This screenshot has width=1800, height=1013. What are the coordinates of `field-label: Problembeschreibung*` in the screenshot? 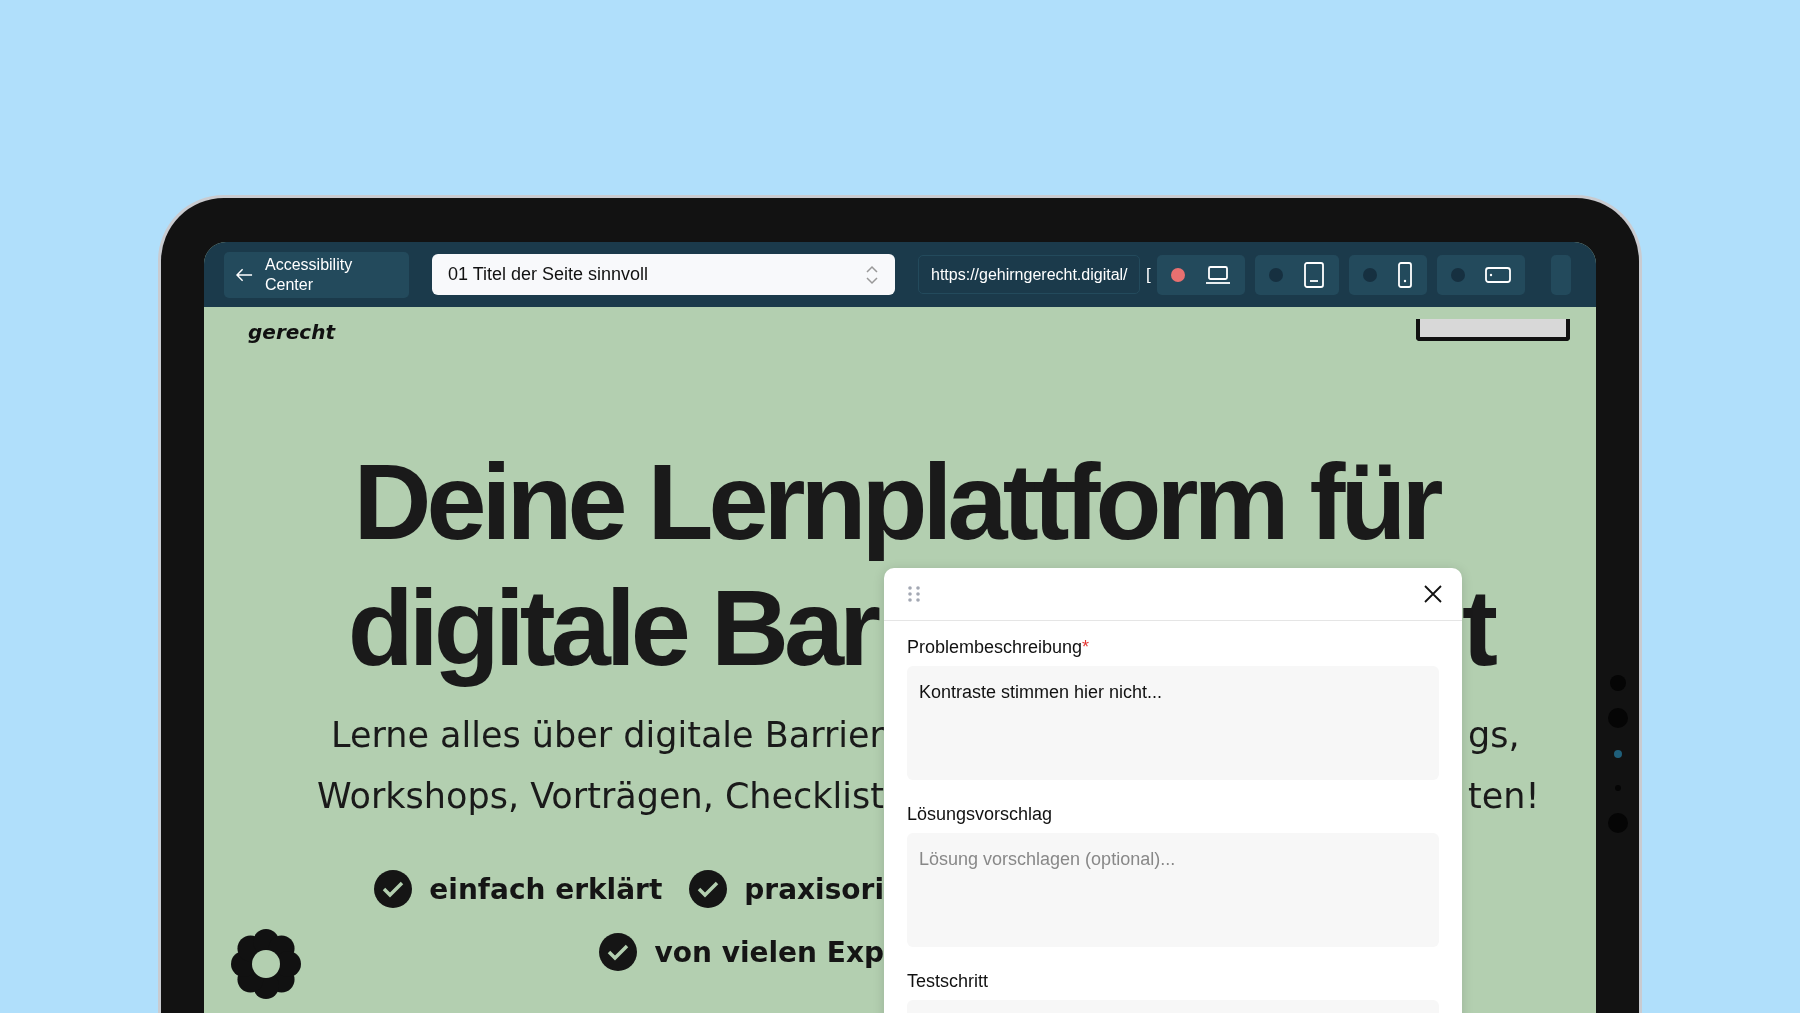 It's located at (999, 647).